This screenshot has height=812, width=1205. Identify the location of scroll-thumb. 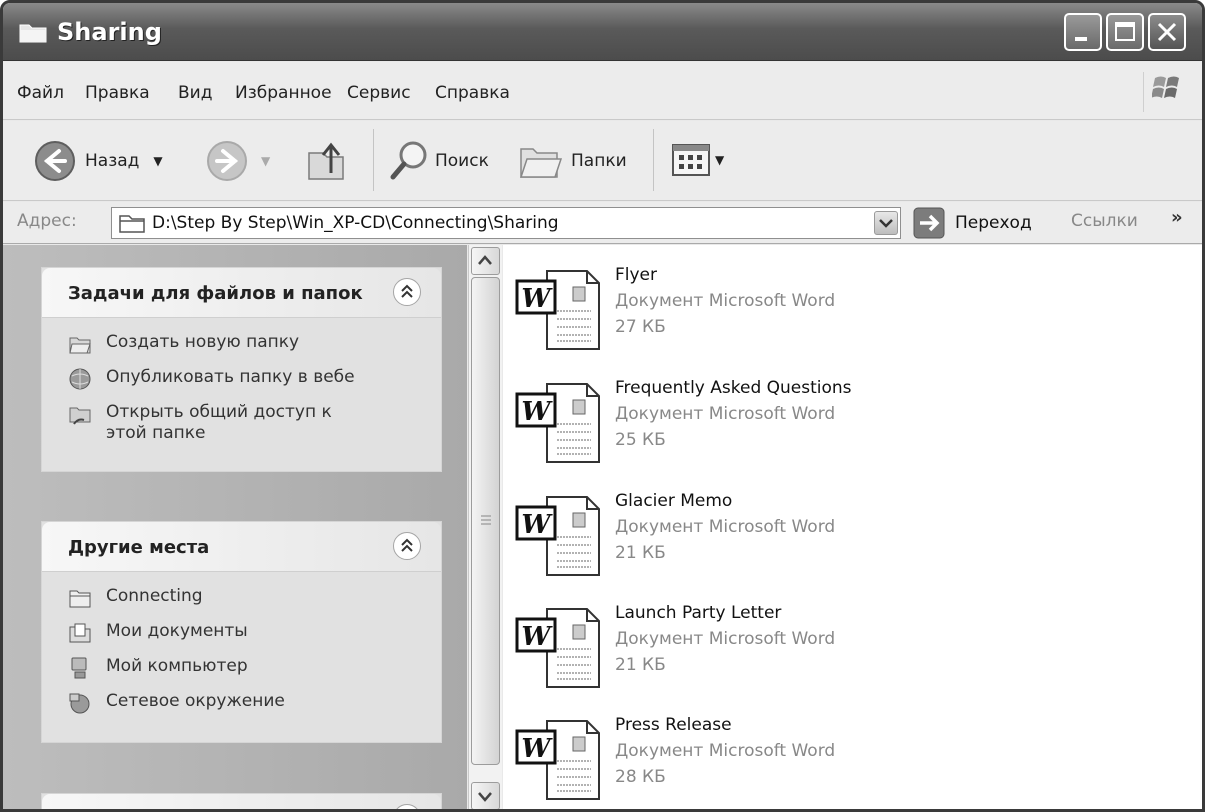
(485, 521).